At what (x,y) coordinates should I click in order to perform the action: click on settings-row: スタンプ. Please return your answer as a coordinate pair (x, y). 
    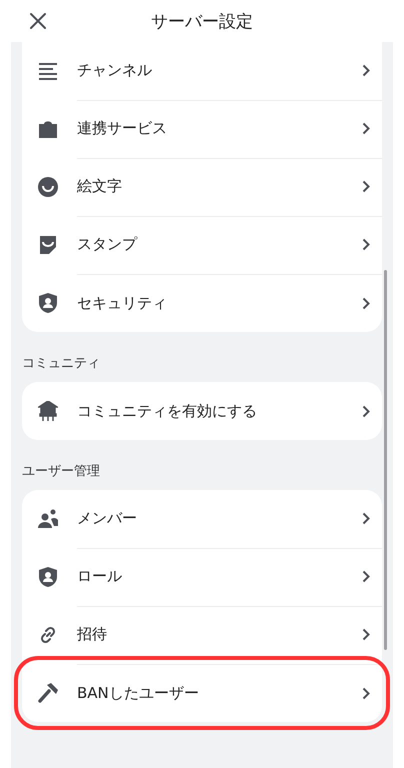
    Looking at the image, I should click on (202, 245).